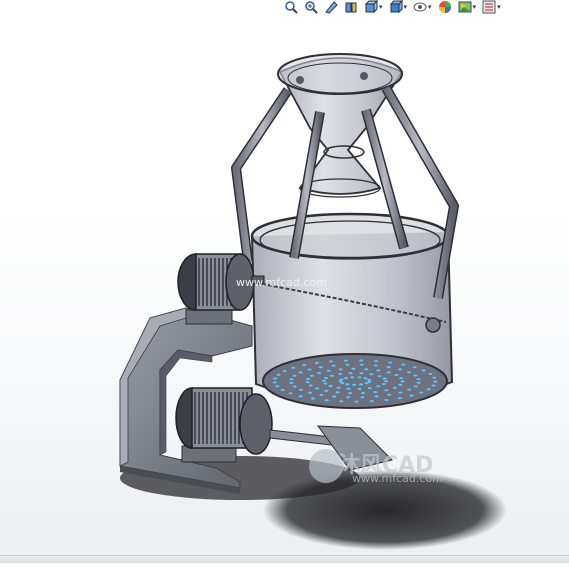 The height and width of the screenshot is (567, 569). I want to click on apply-scene-icon, so click(465, 7).